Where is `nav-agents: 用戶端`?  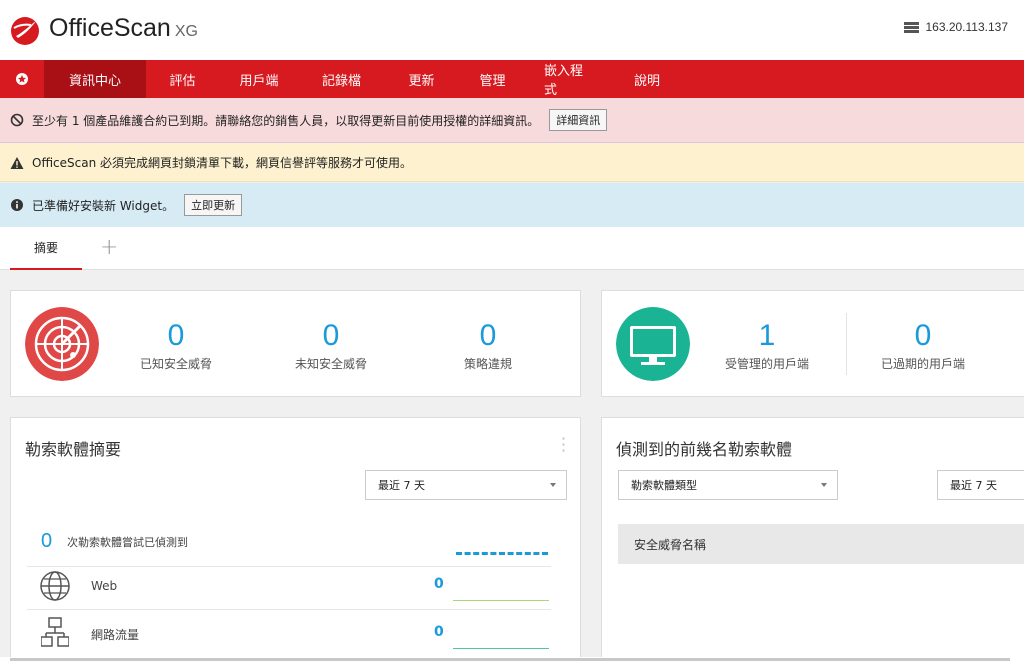 nav-agents: 用戶端 is located at coordinates (259, 79).